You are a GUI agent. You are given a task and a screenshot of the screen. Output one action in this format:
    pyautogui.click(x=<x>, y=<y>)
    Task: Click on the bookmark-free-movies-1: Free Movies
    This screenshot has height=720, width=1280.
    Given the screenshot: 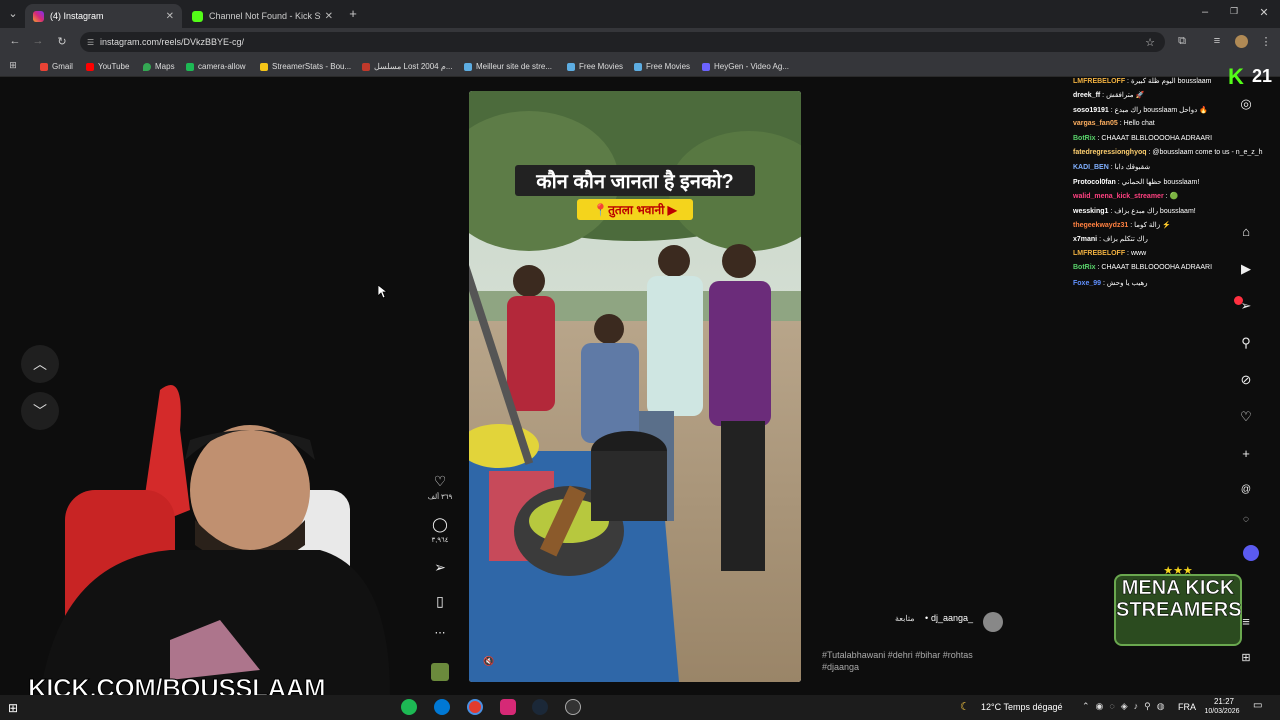 What is the action you would take?
    pyautogui.click(x=595, y=66)
    